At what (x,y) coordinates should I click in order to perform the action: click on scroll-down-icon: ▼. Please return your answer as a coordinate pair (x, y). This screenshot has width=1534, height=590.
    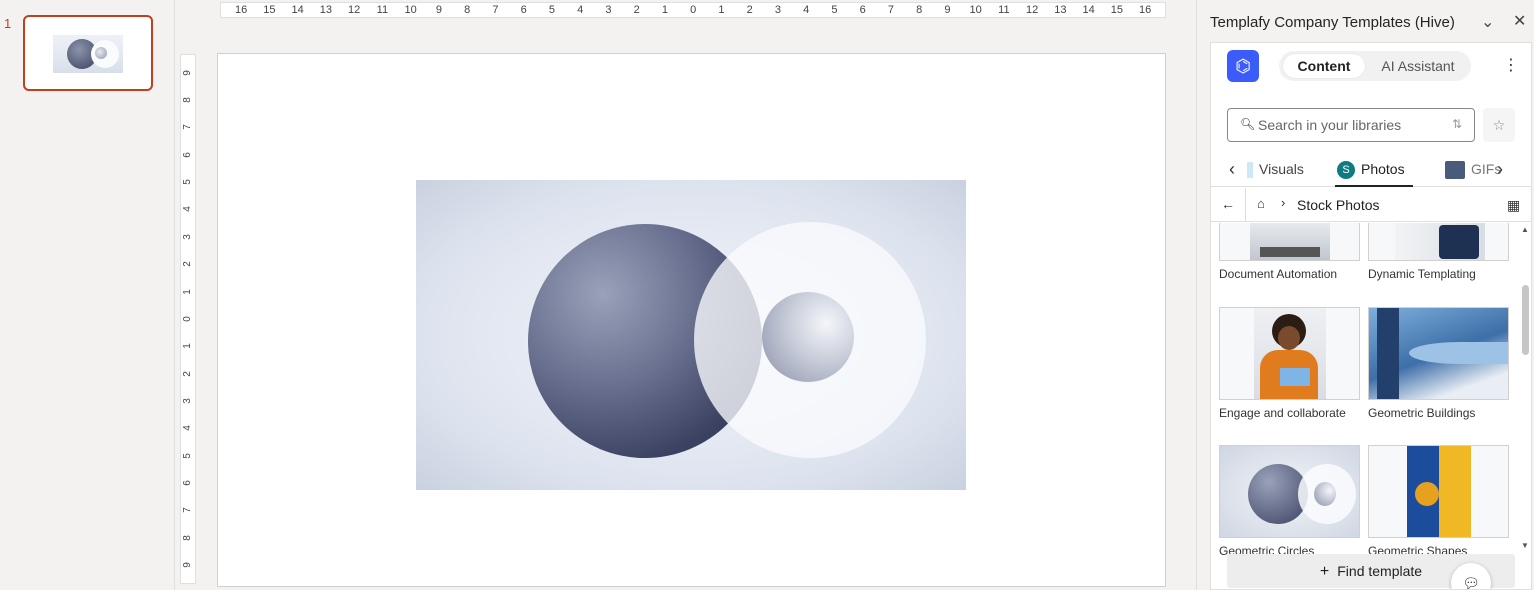
    Looking at the image, I should click on (1525, 545).